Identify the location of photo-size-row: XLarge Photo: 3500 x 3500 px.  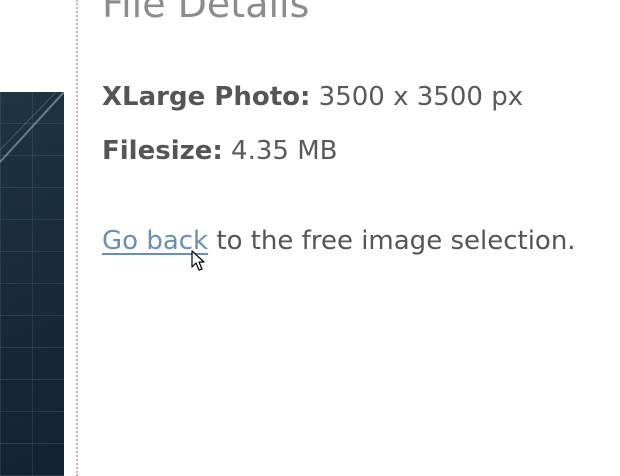
(312, 97).